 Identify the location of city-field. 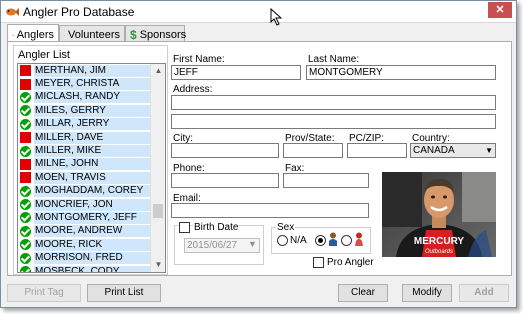
(225, 150).